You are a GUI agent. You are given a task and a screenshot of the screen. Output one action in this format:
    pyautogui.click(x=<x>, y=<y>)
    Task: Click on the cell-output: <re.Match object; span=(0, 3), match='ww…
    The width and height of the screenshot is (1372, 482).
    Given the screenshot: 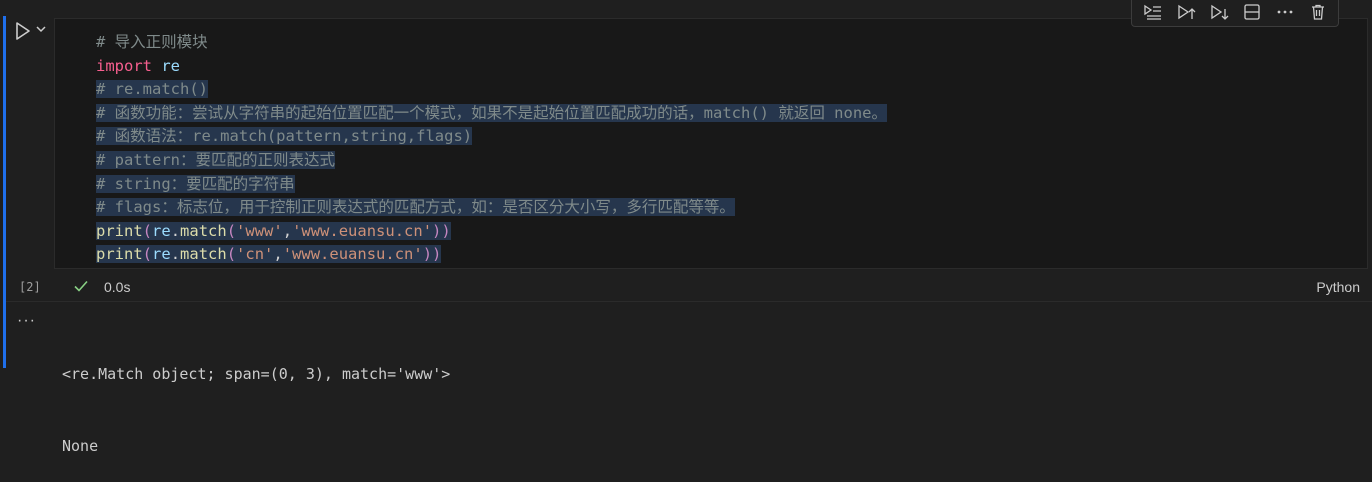 What is the action you would take?
    pyautogui.click(x=256, y=398)
    